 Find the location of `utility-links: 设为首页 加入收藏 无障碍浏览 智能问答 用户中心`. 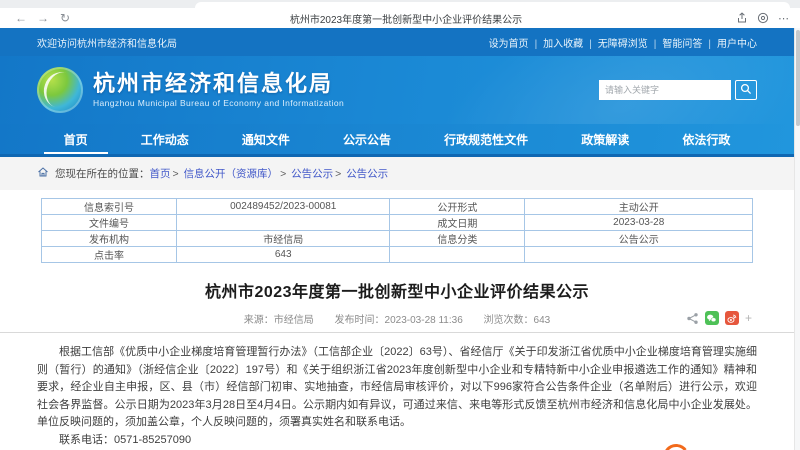

utility-links: 设为首页 加入收藏 无障碍浏览 智能问答 用户中心 is located at coordinates (623, 42).